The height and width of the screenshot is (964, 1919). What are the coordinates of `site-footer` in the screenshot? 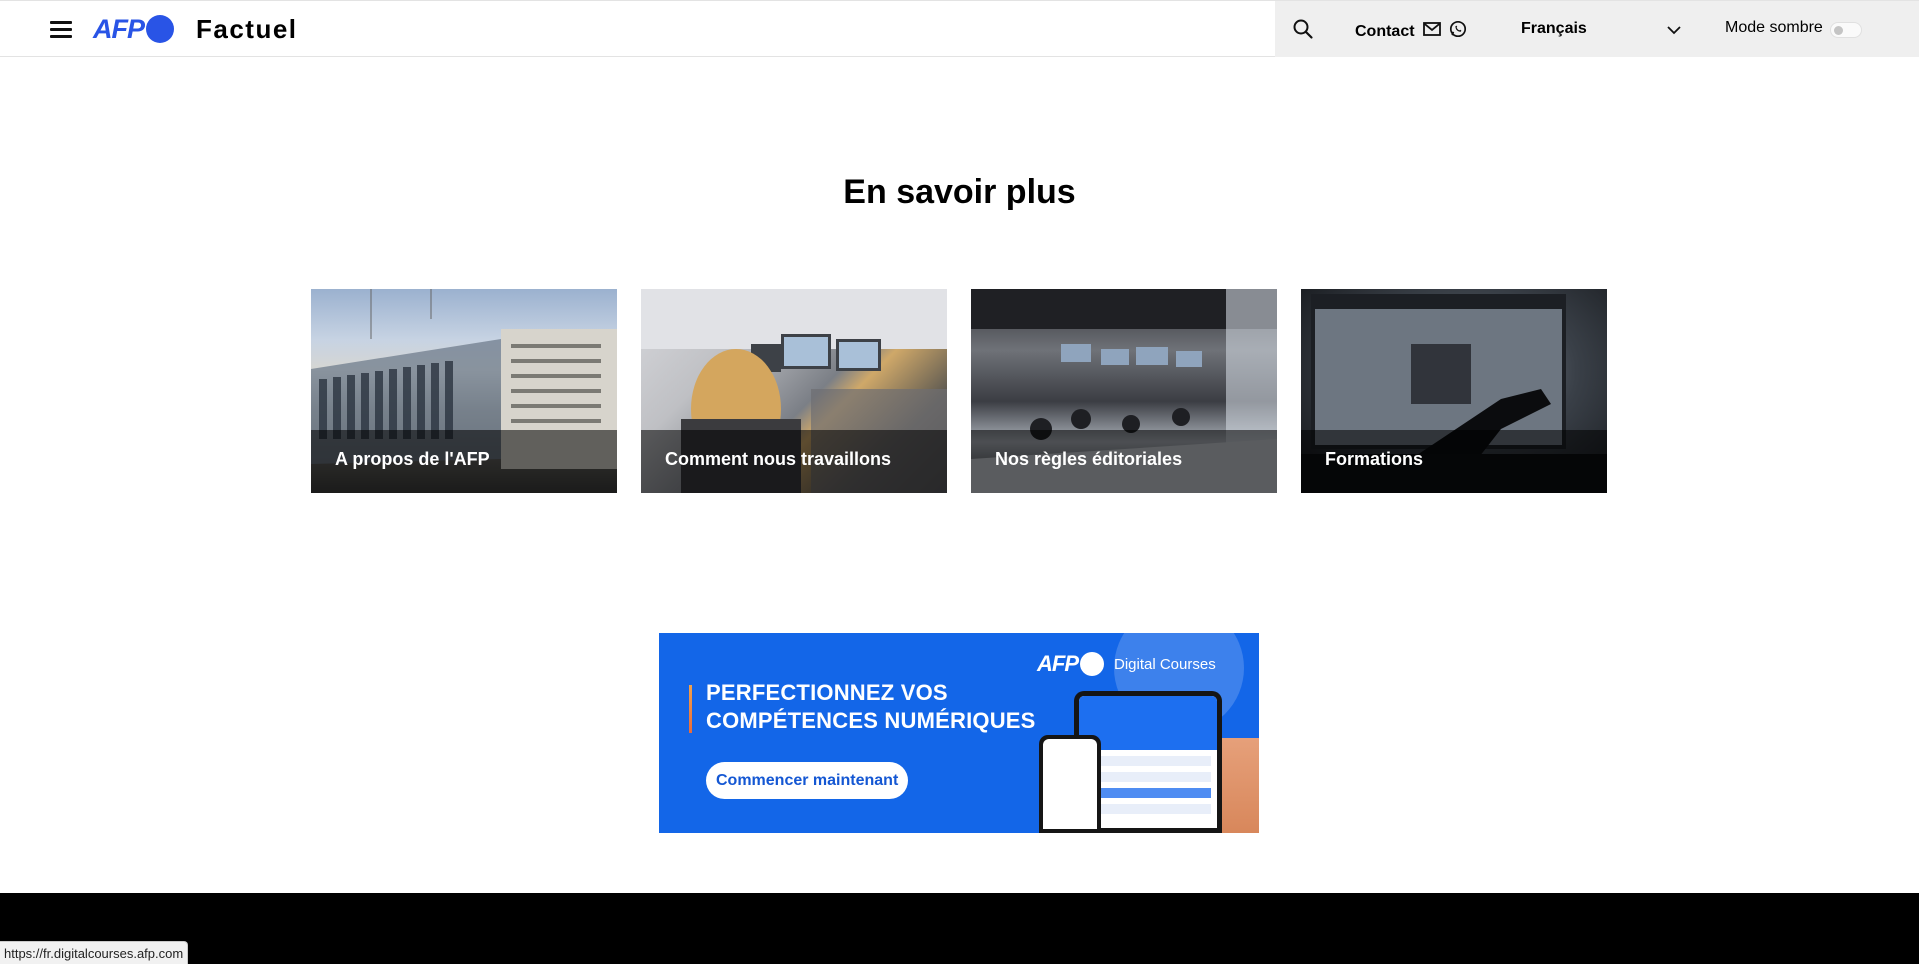 It's located at (959, 928).